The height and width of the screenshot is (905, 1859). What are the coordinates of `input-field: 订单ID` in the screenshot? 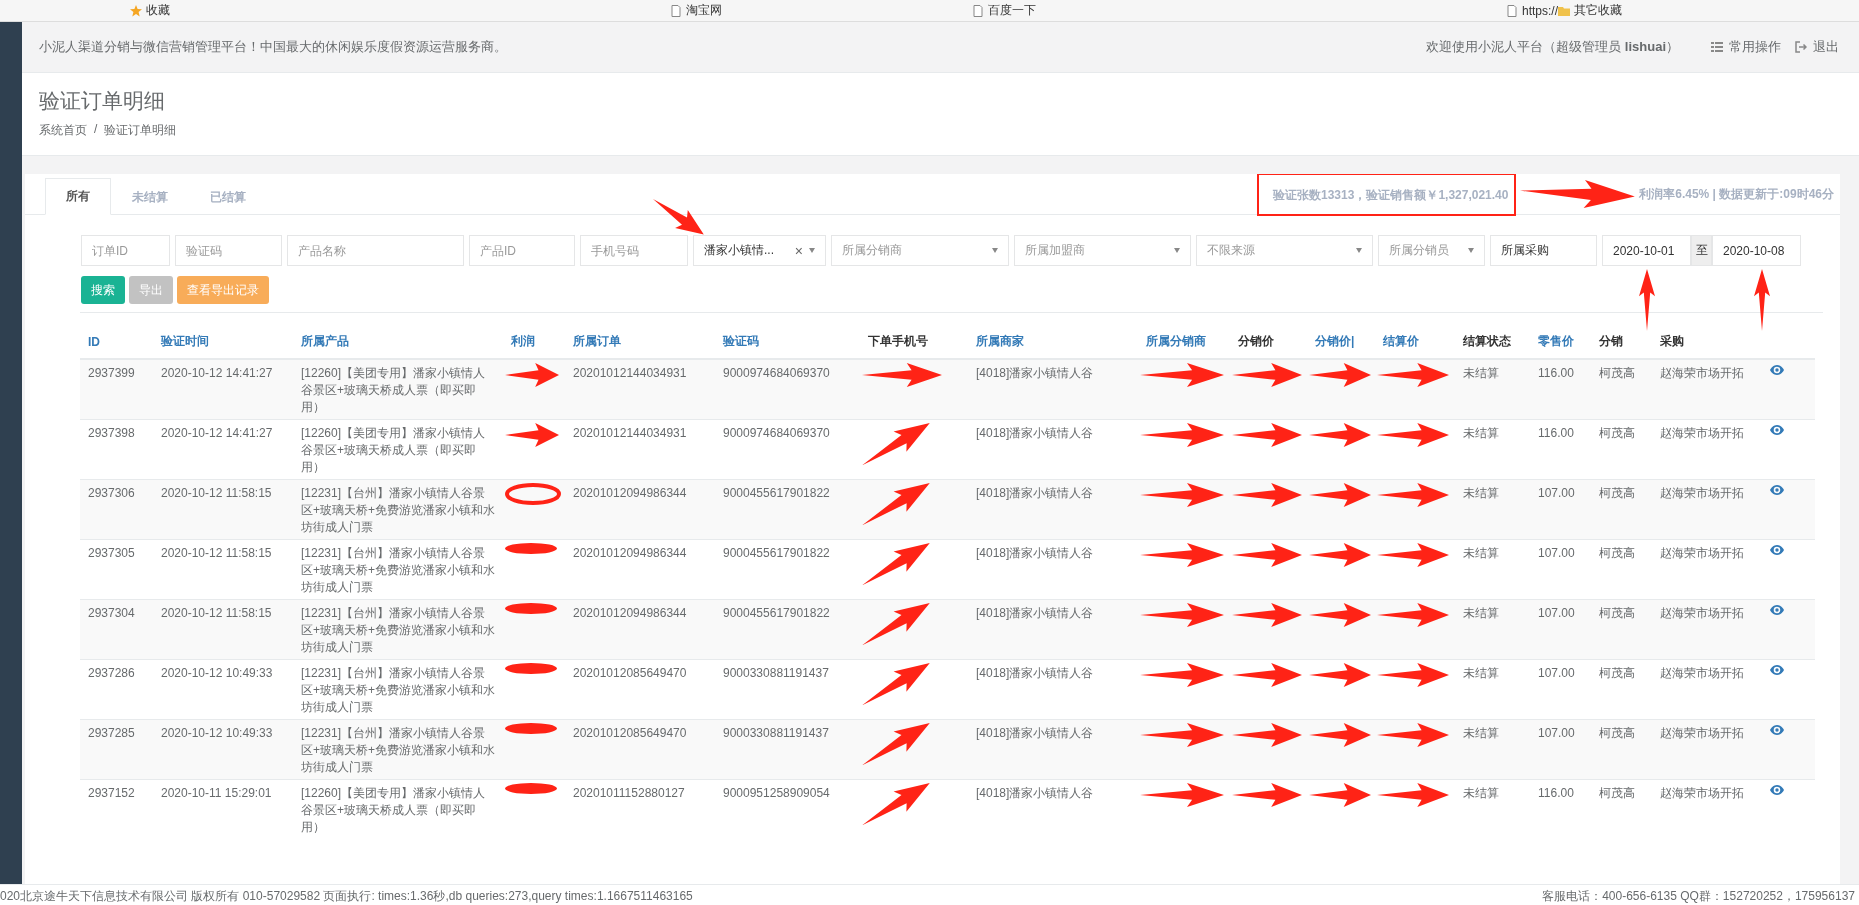 It's located at (125, 250).